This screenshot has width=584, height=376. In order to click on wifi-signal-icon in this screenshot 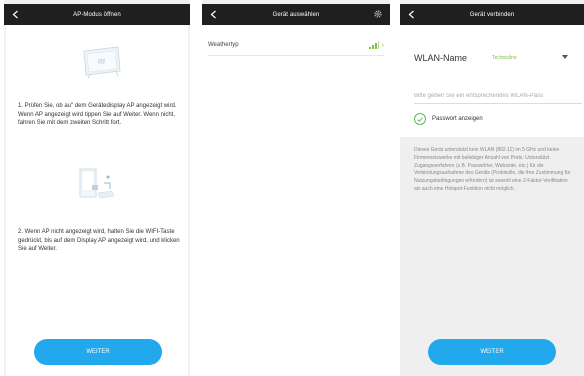, I will do `click(373, 45)`.